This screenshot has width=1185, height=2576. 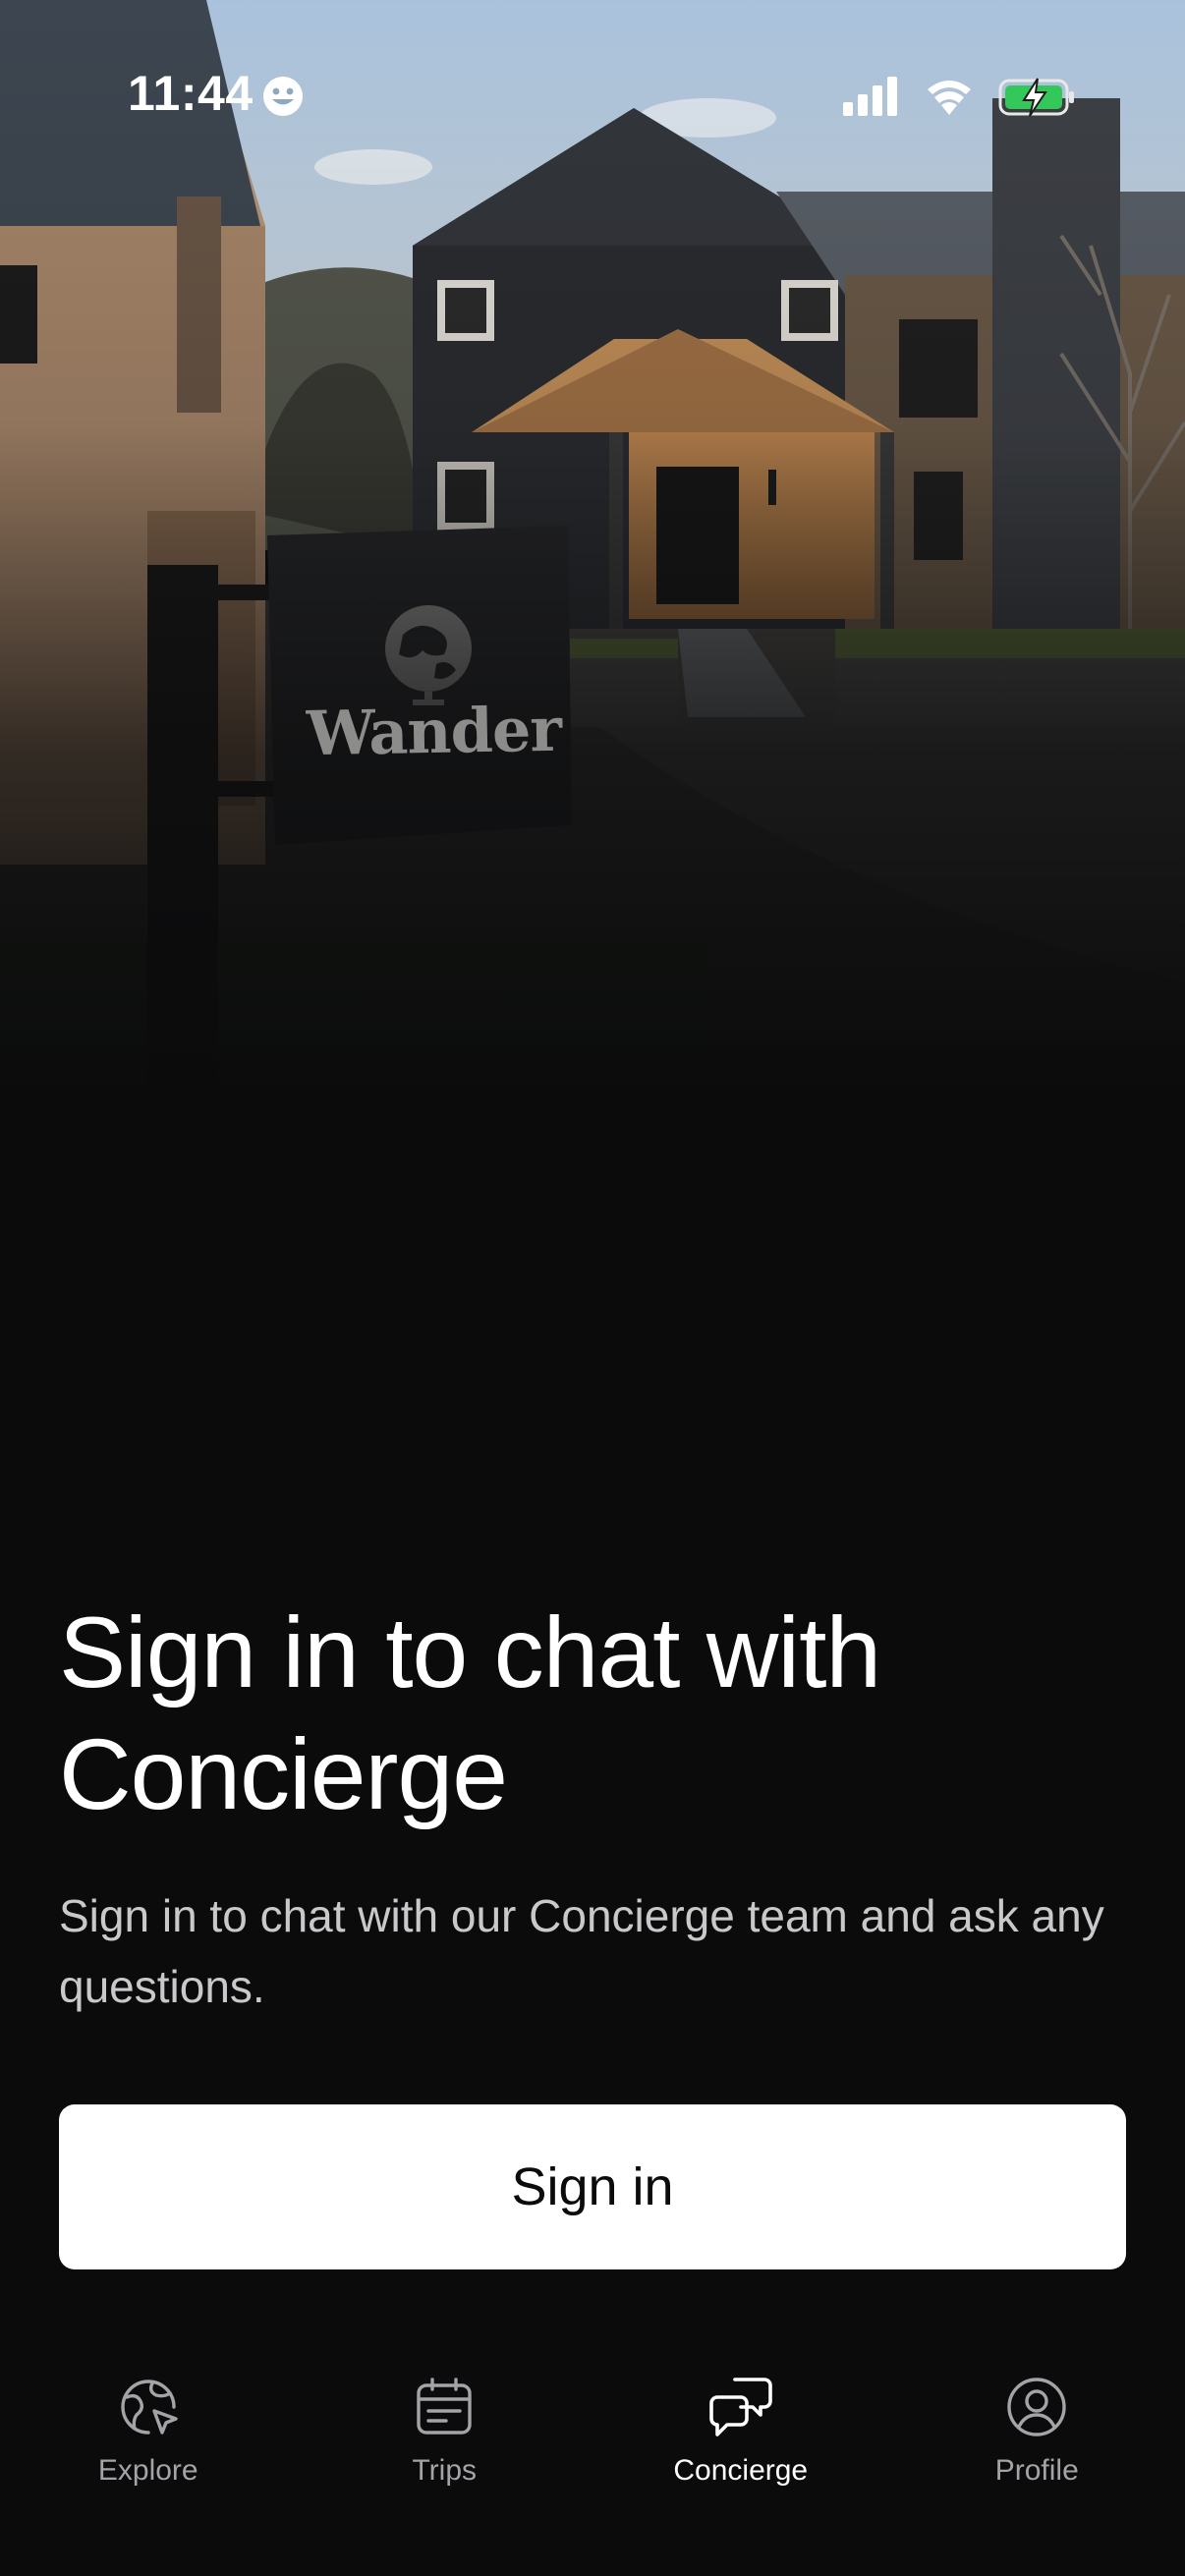 I want to click on tab-explore: Explore, so click(x=149, y=2457).